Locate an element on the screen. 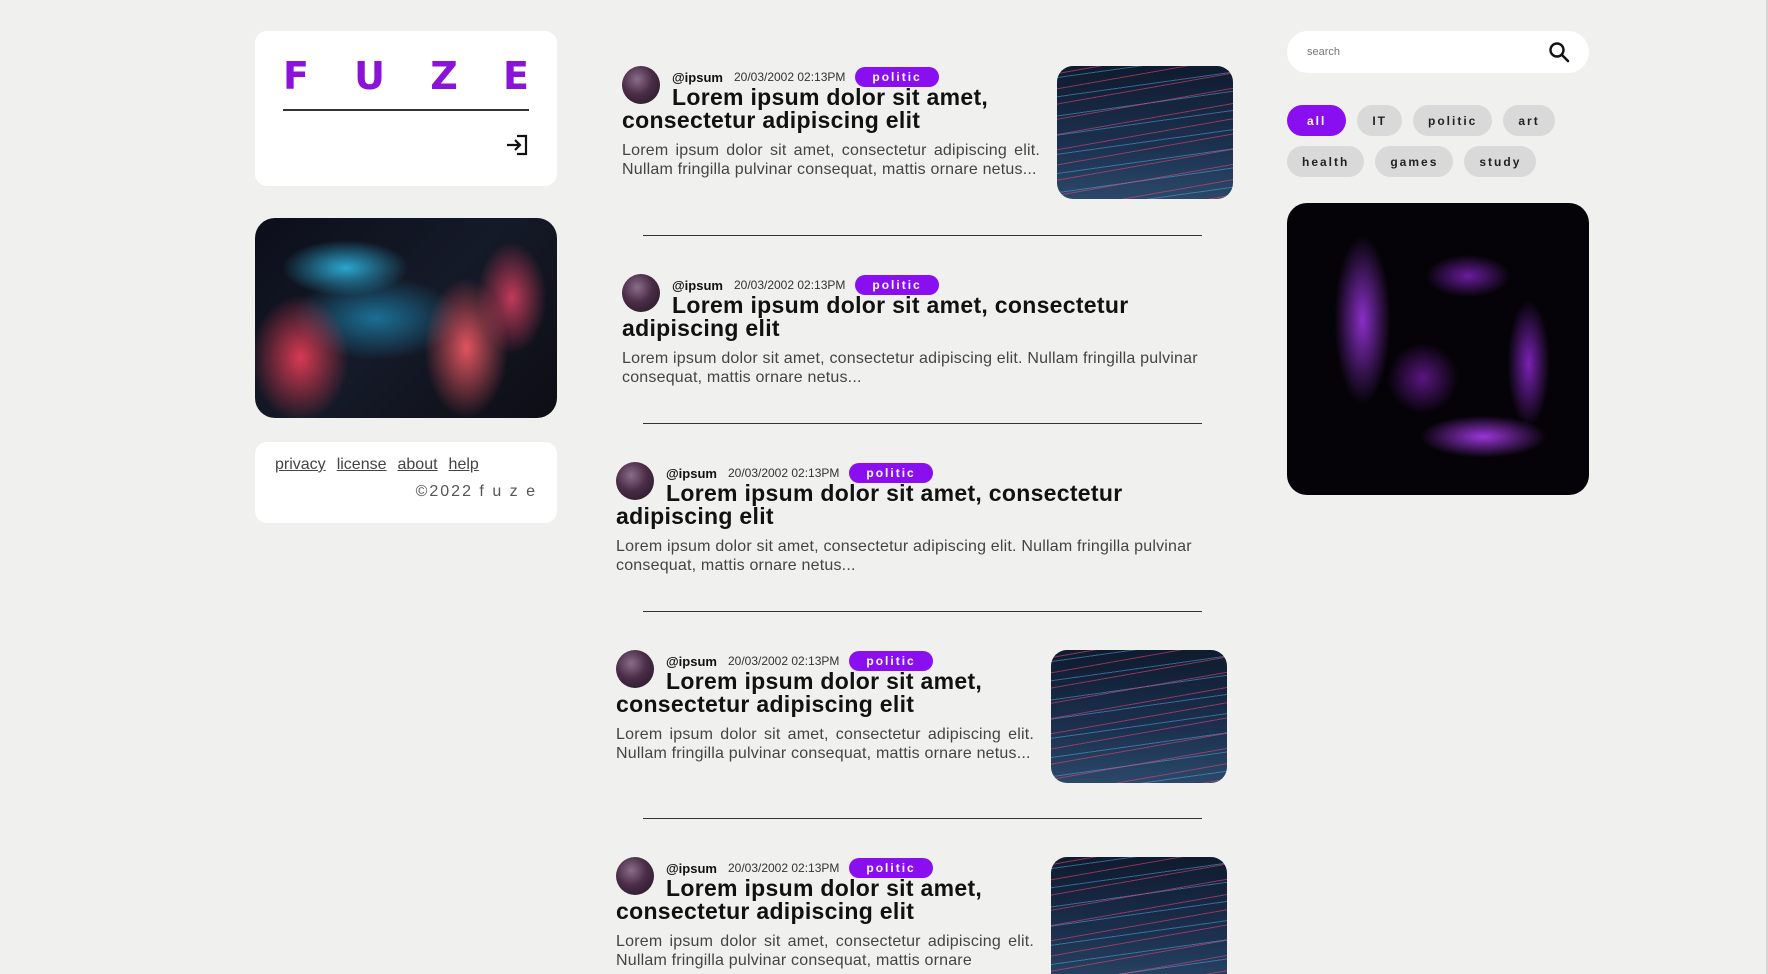 This screenshot has height=974, width=1768. copyright: ©2022 f u z e is located at coordinates (476, 491).